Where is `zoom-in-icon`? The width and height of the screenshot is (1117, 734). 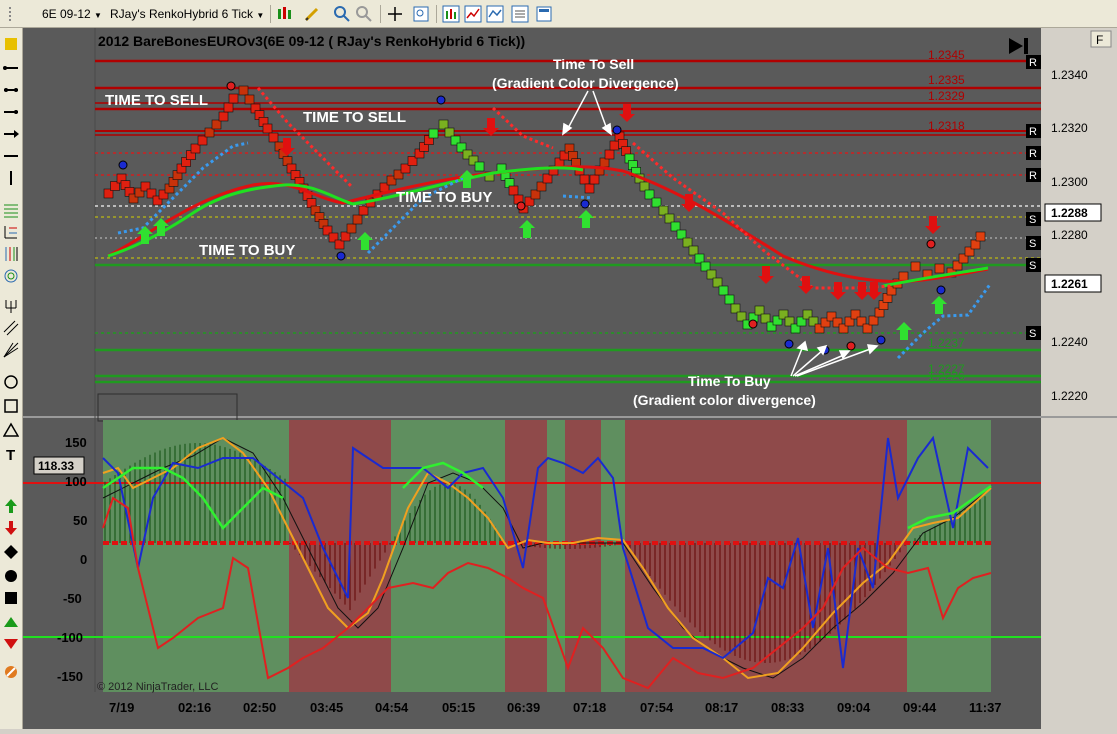 zoom-in-icon is located at coordinates (342, 14).